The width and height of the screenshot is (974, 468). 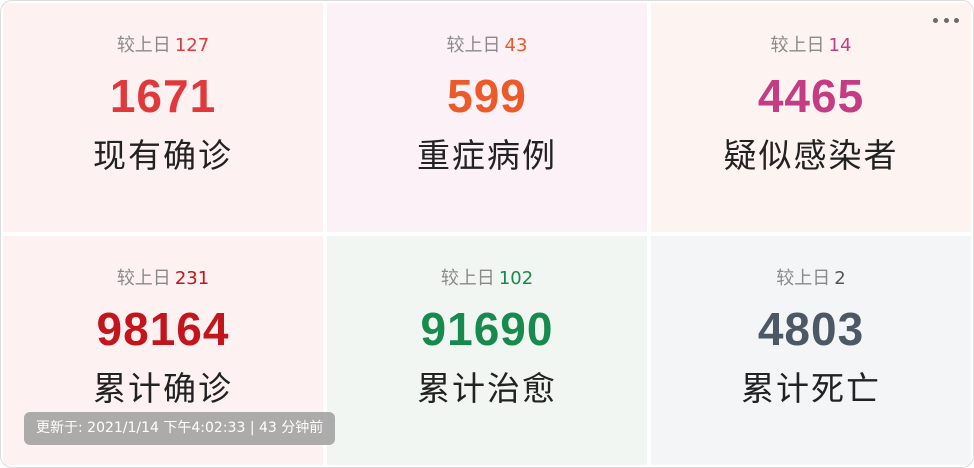 I want to click on stat-value: 4465, so click(x=811, y=96).